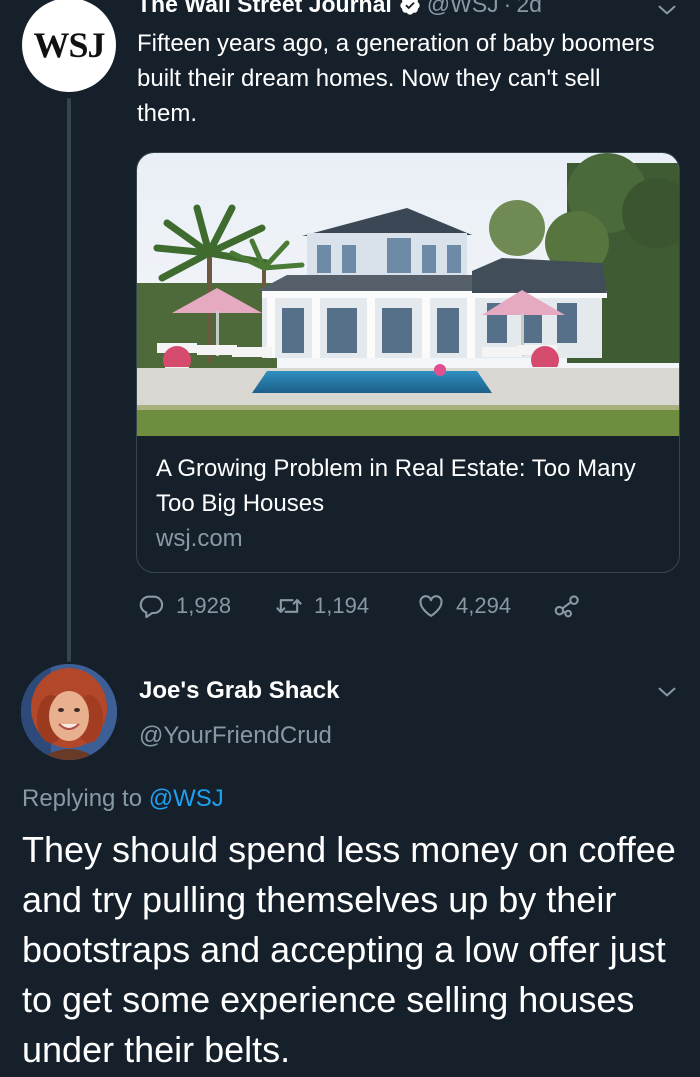  I want to click on author-name: The Wall Street Journal, so click(264, 9).